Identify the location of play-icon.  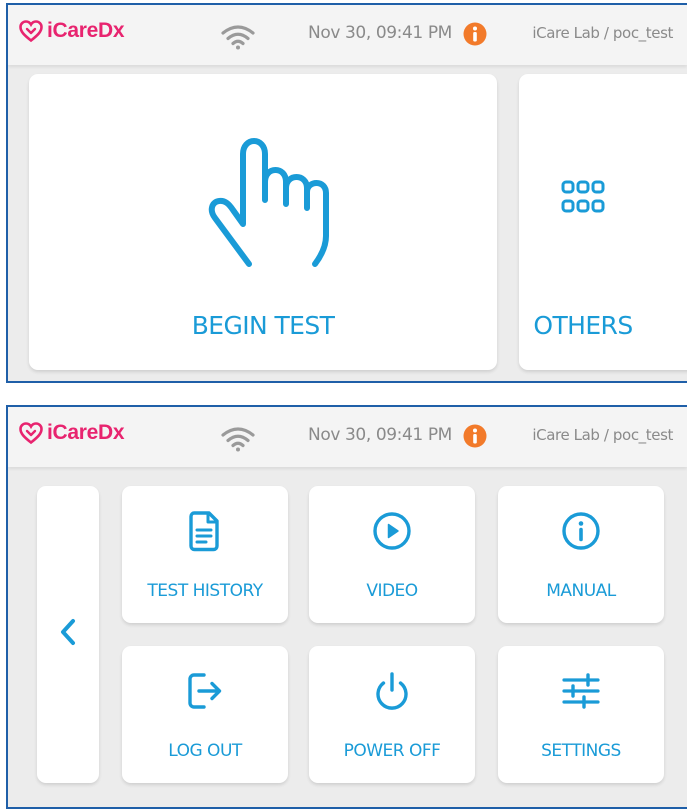
(392, 531).